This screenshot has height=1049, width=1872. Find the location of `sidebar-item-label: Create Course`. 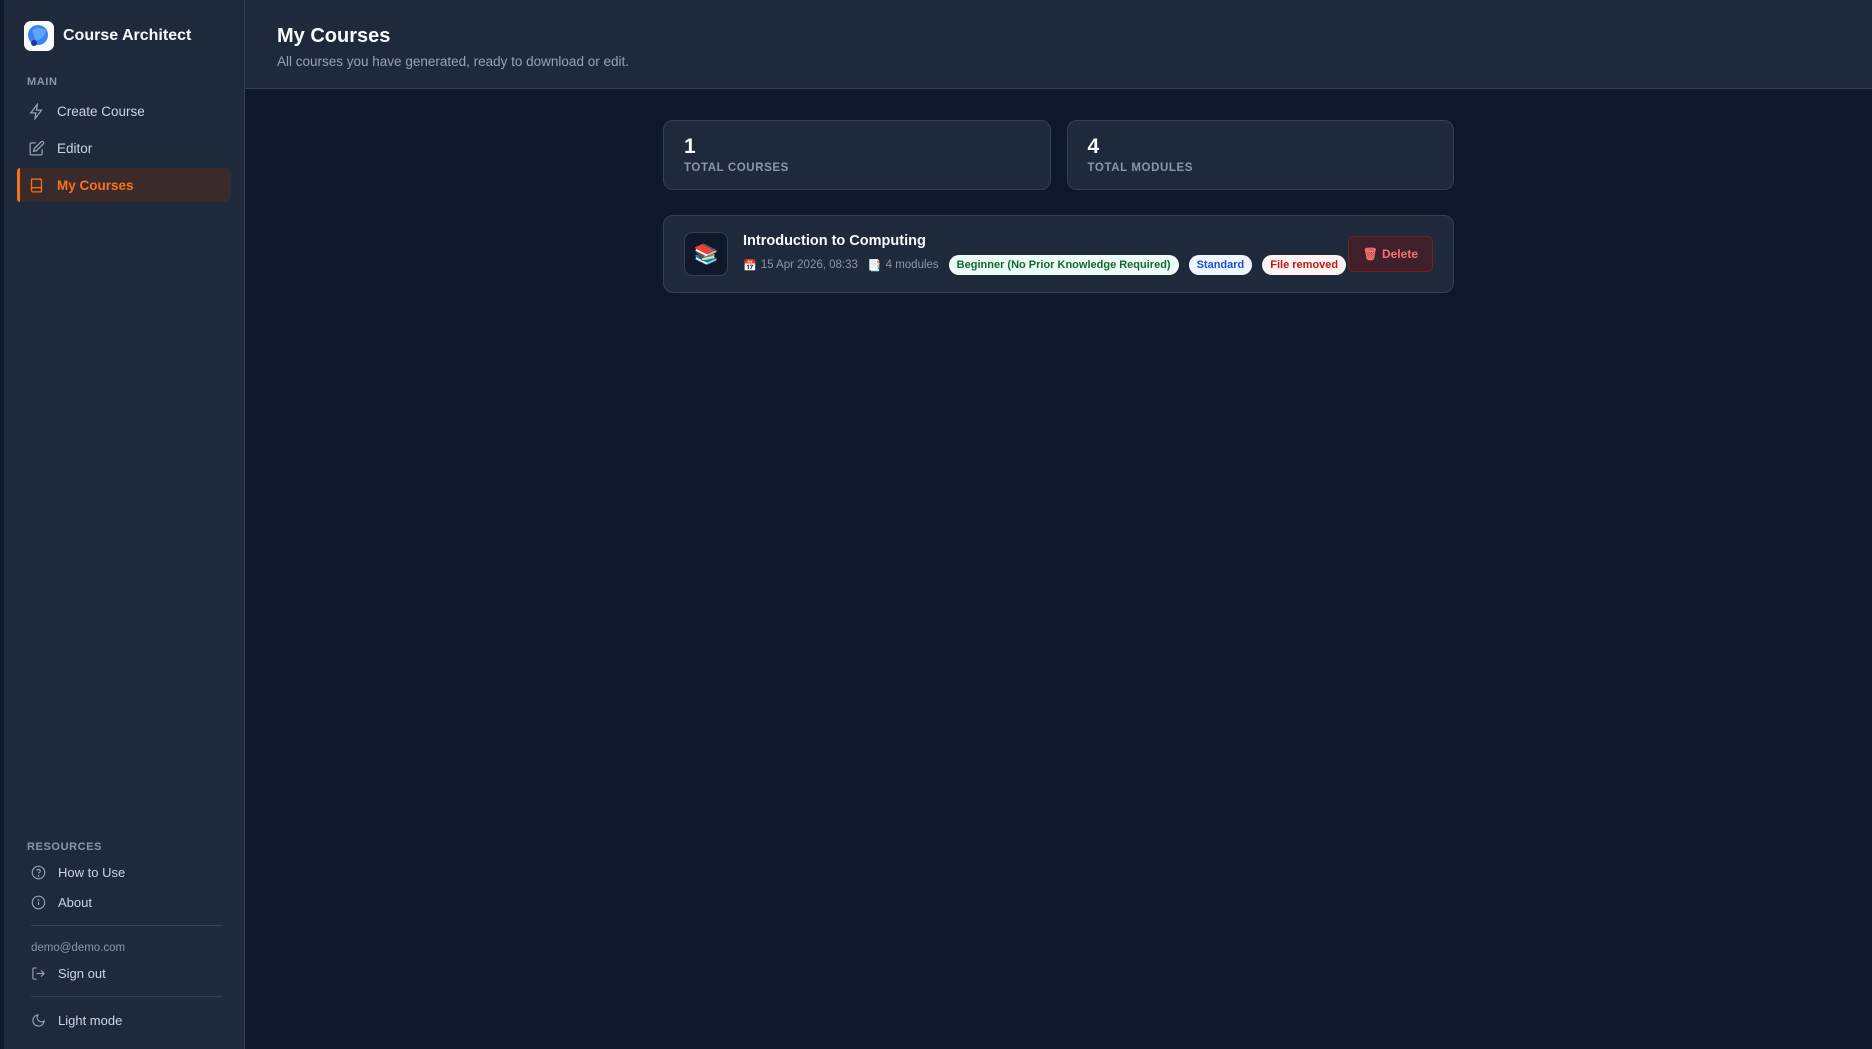

sidebar-item-label: Create Course is located at coordinates (101, 111).